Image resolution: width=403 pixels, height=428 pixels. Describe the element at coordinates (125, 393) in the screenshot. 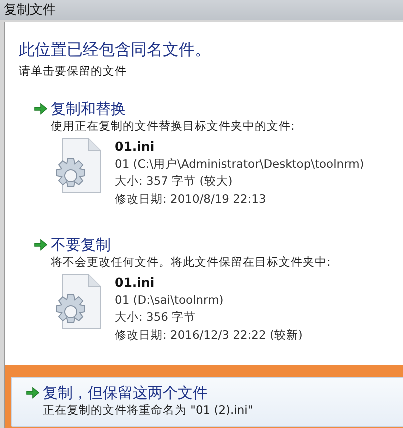

I see `option-title: 复制，但保留这两个文件` at that location.